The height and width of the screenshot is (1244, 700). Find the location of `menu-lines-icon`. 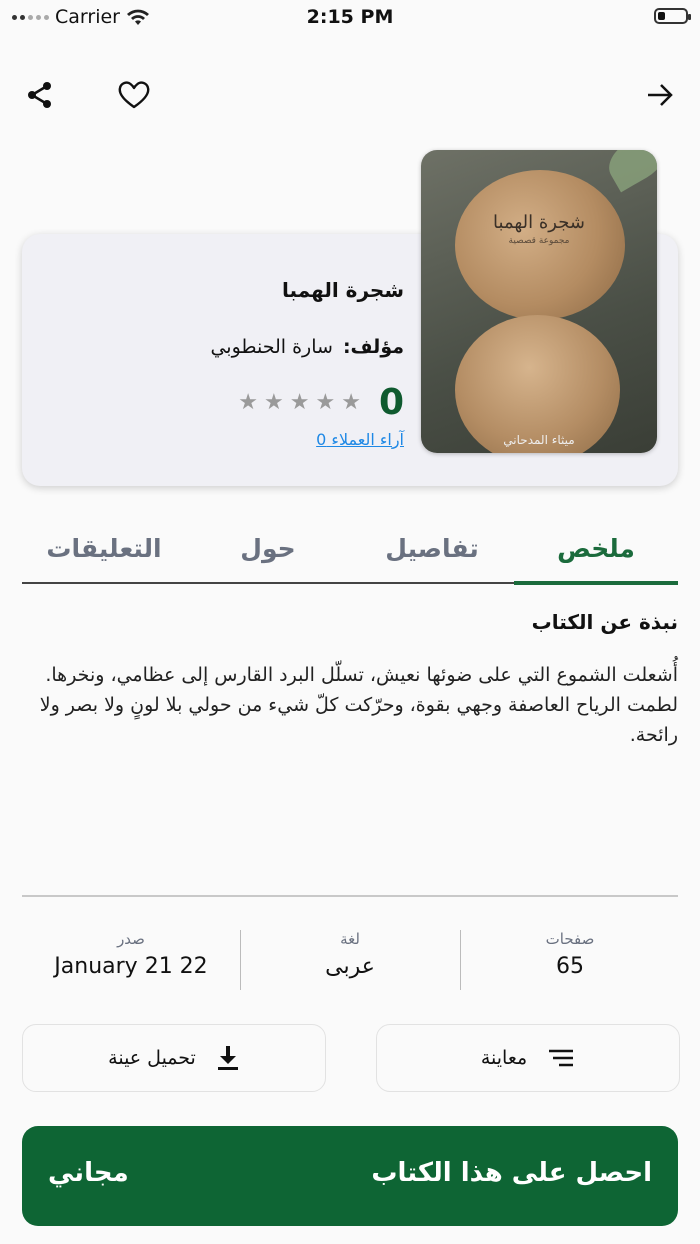

menu-lines-icon is located at coordinates (561, 1058).